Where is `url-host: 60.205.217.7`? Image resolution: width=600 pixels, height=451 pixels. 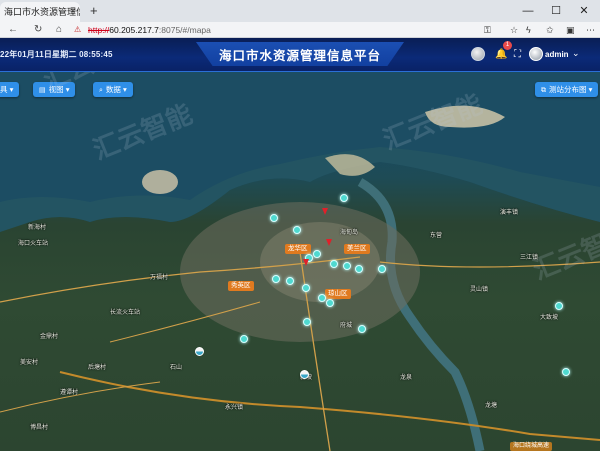 url-host: 60.205.217.7 is located at coordinates (134, 30).